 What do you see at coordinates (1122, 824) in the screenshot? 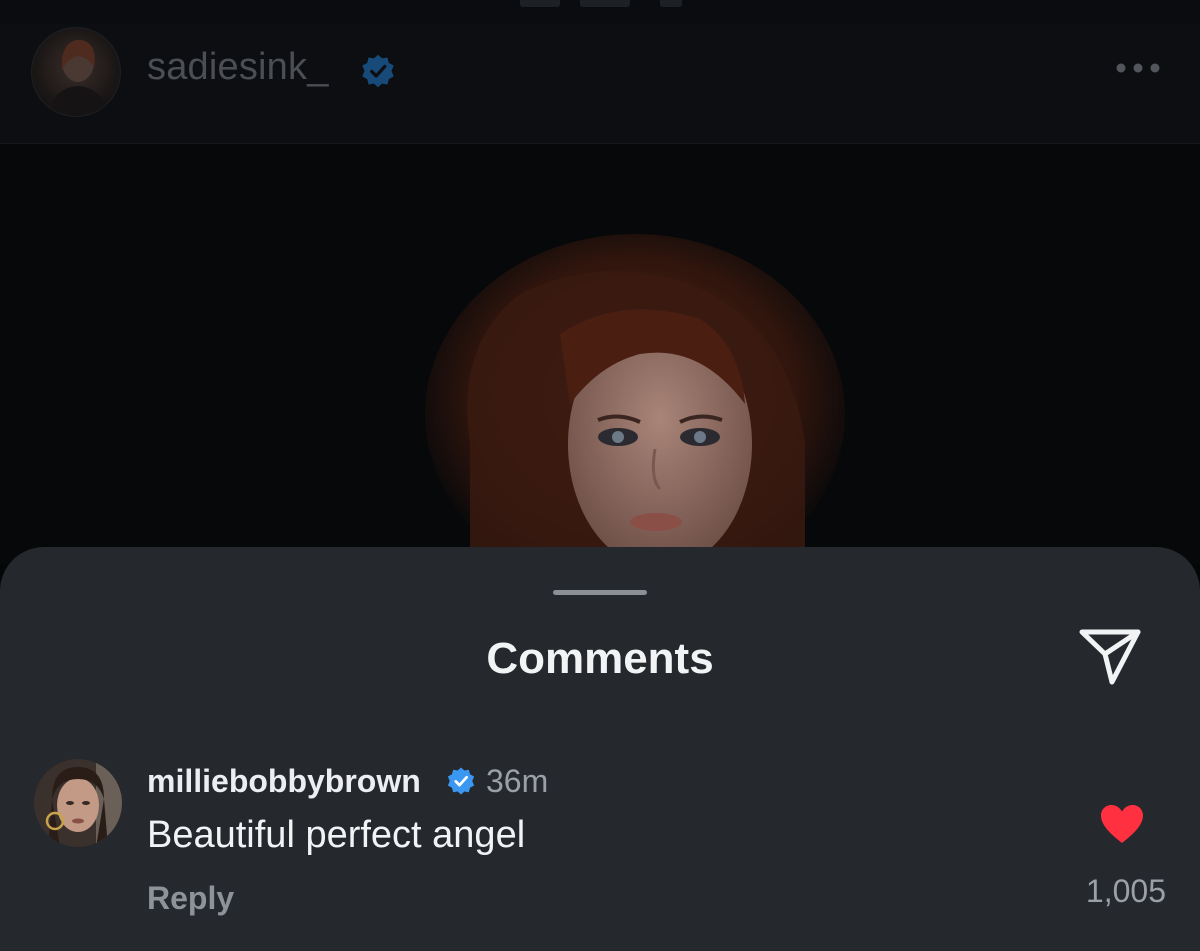
I see `heart-icon` at bounding box center [1122, 824].